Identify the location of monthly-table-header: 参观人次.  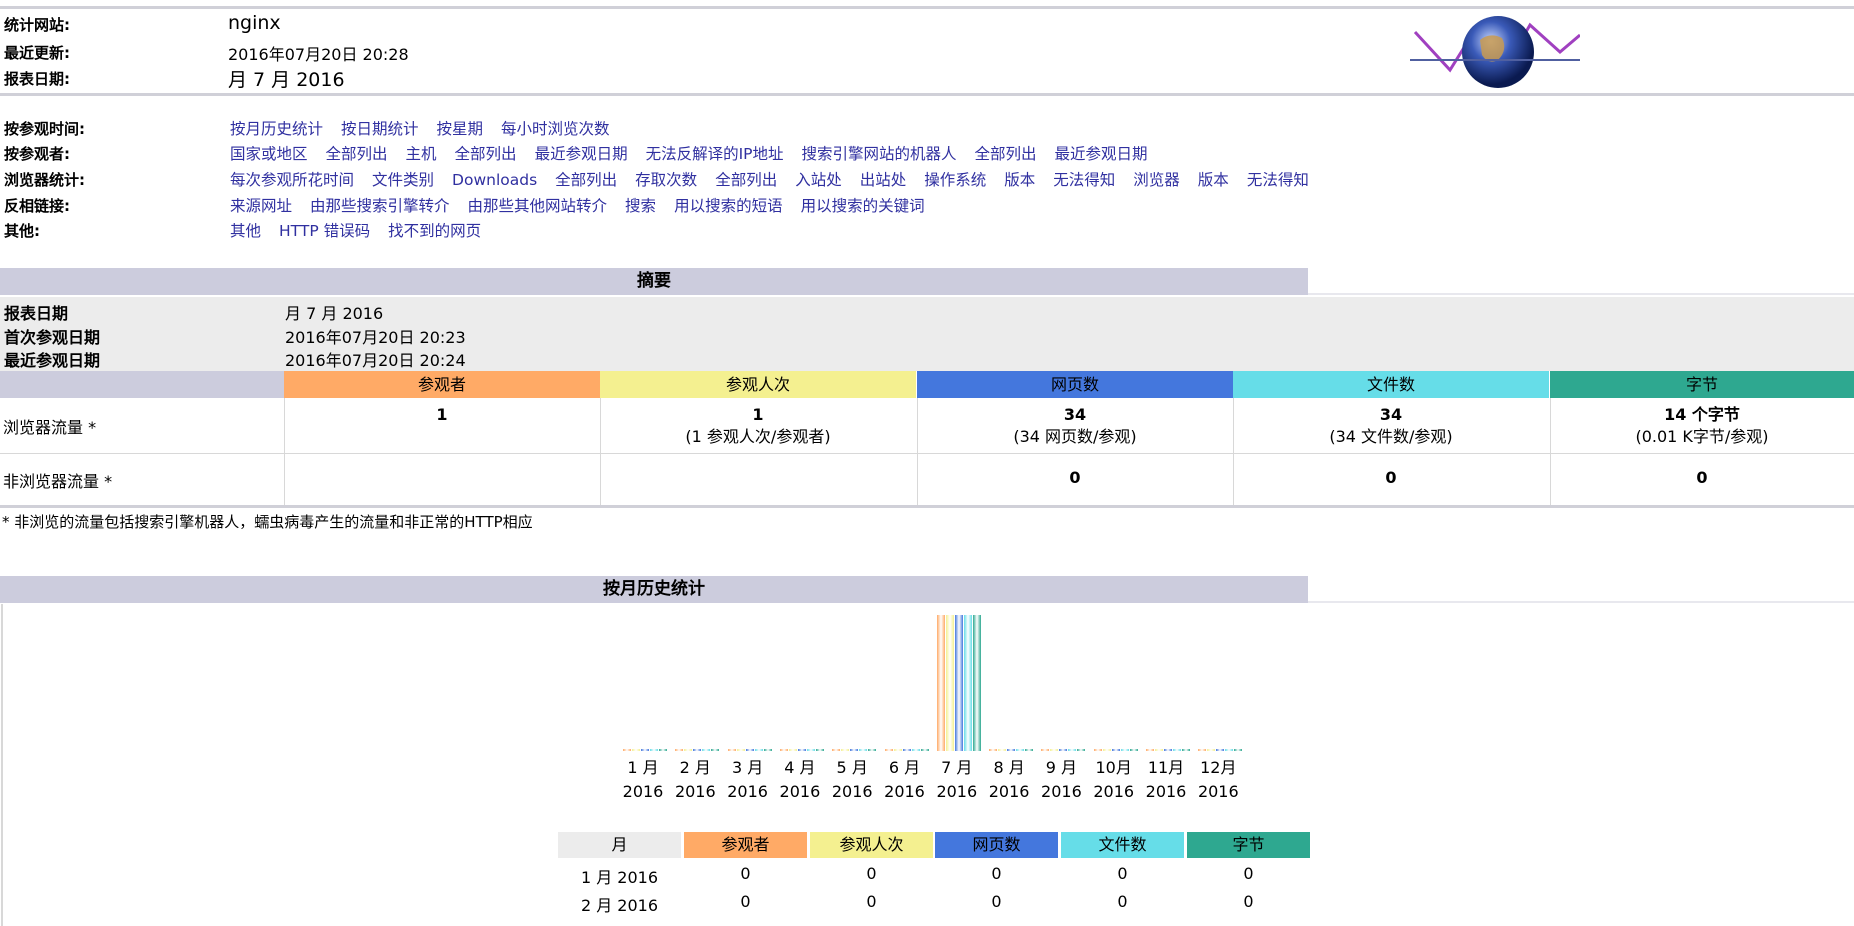
(871, 845).